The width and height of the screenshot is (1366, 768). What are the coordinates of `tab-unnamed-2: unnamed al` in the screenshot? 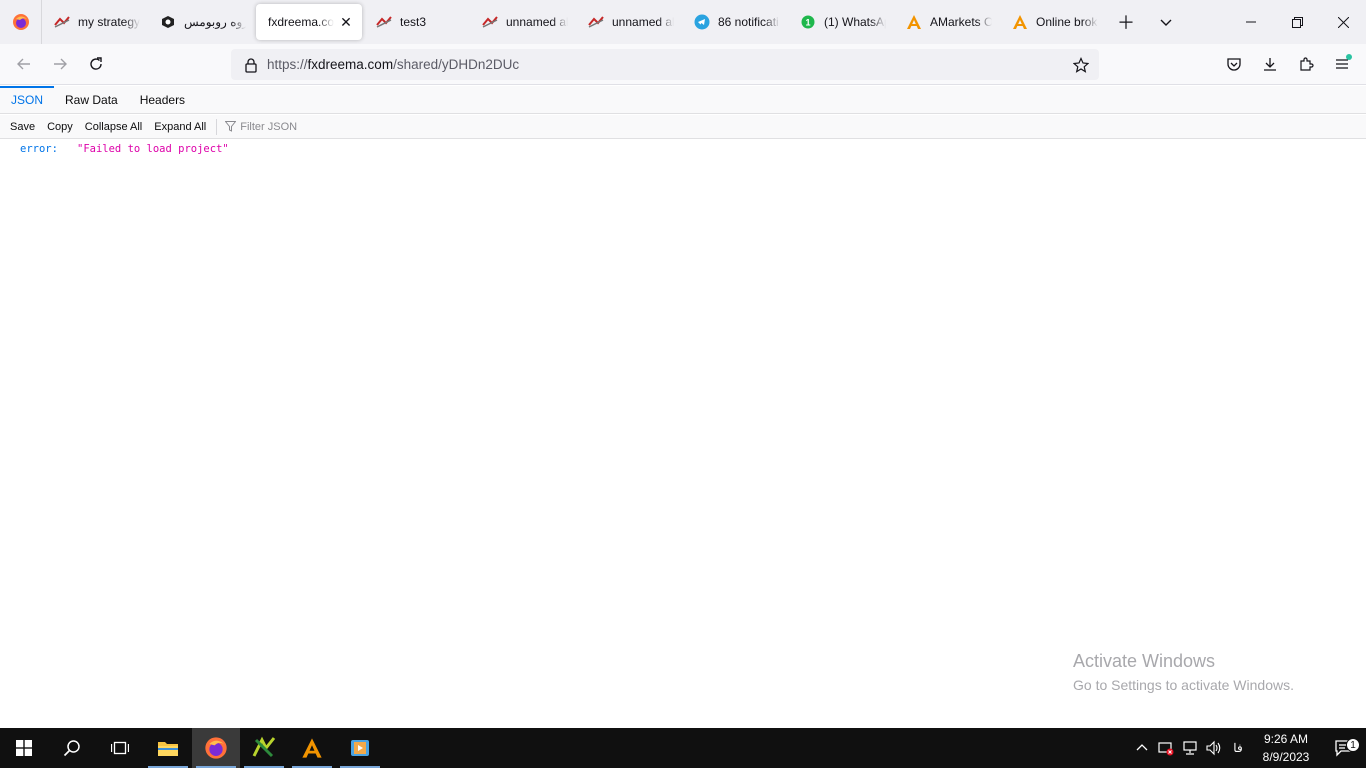 It's located at (629, 22).